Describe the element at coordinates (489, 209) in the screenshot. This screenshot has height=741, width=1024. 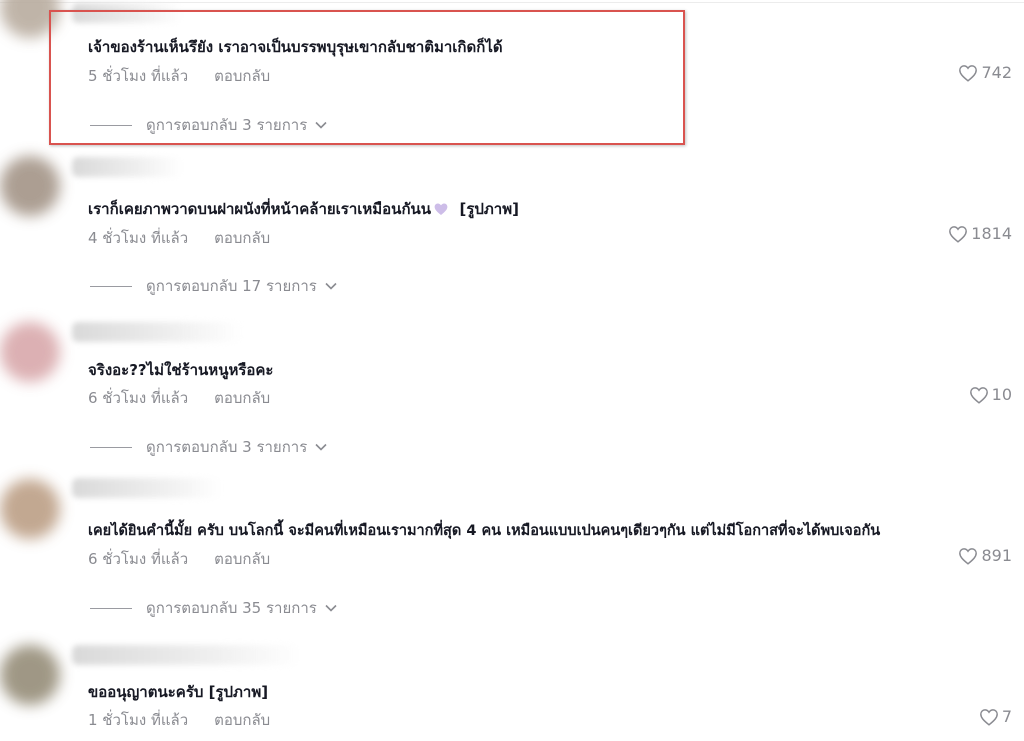
I see `image-tag: [รูปภาพ]` at that location.